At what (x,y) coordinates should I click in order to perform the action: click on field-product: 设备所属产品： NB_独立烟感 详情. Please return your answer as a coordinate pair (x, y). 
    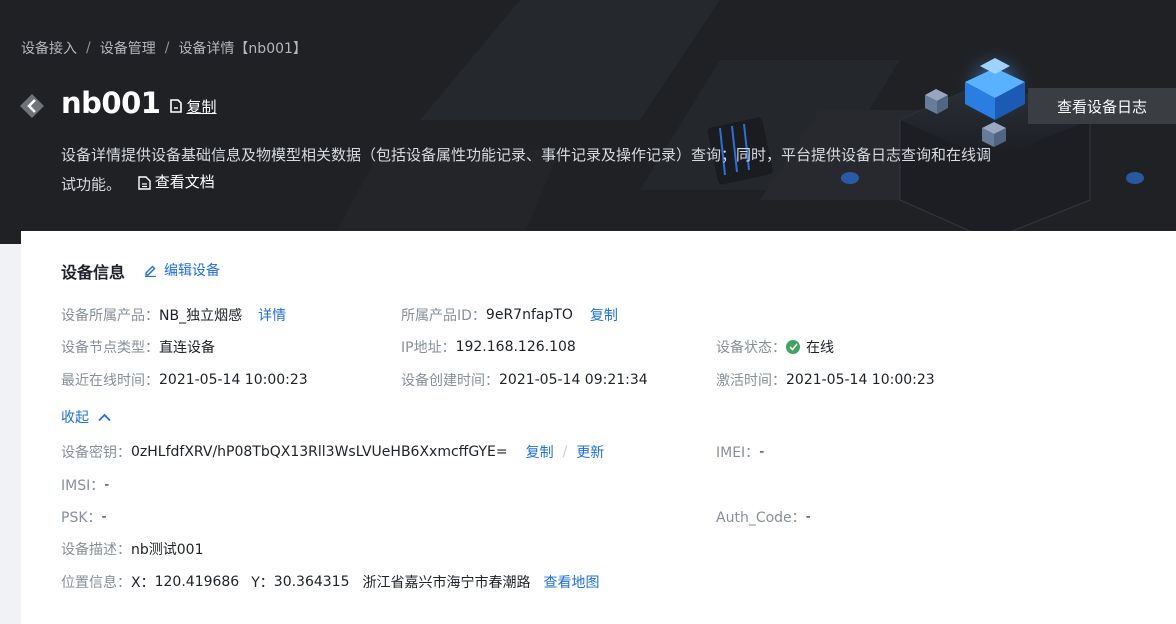
    Looking at the image, I should click on (173, 315).